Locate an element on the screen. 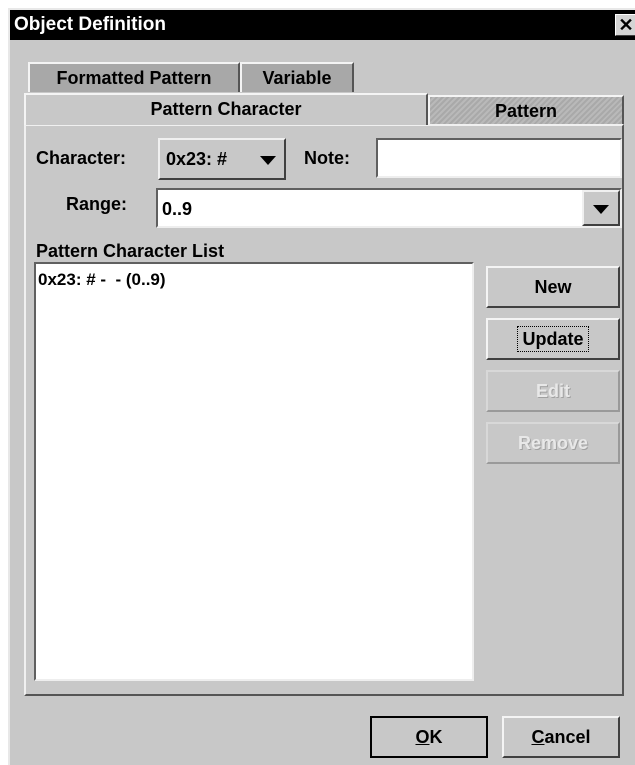 The height and width of the screenshot is (765, 635). title-bar: Object Definition ✕ is located at coordinates (322, 25).